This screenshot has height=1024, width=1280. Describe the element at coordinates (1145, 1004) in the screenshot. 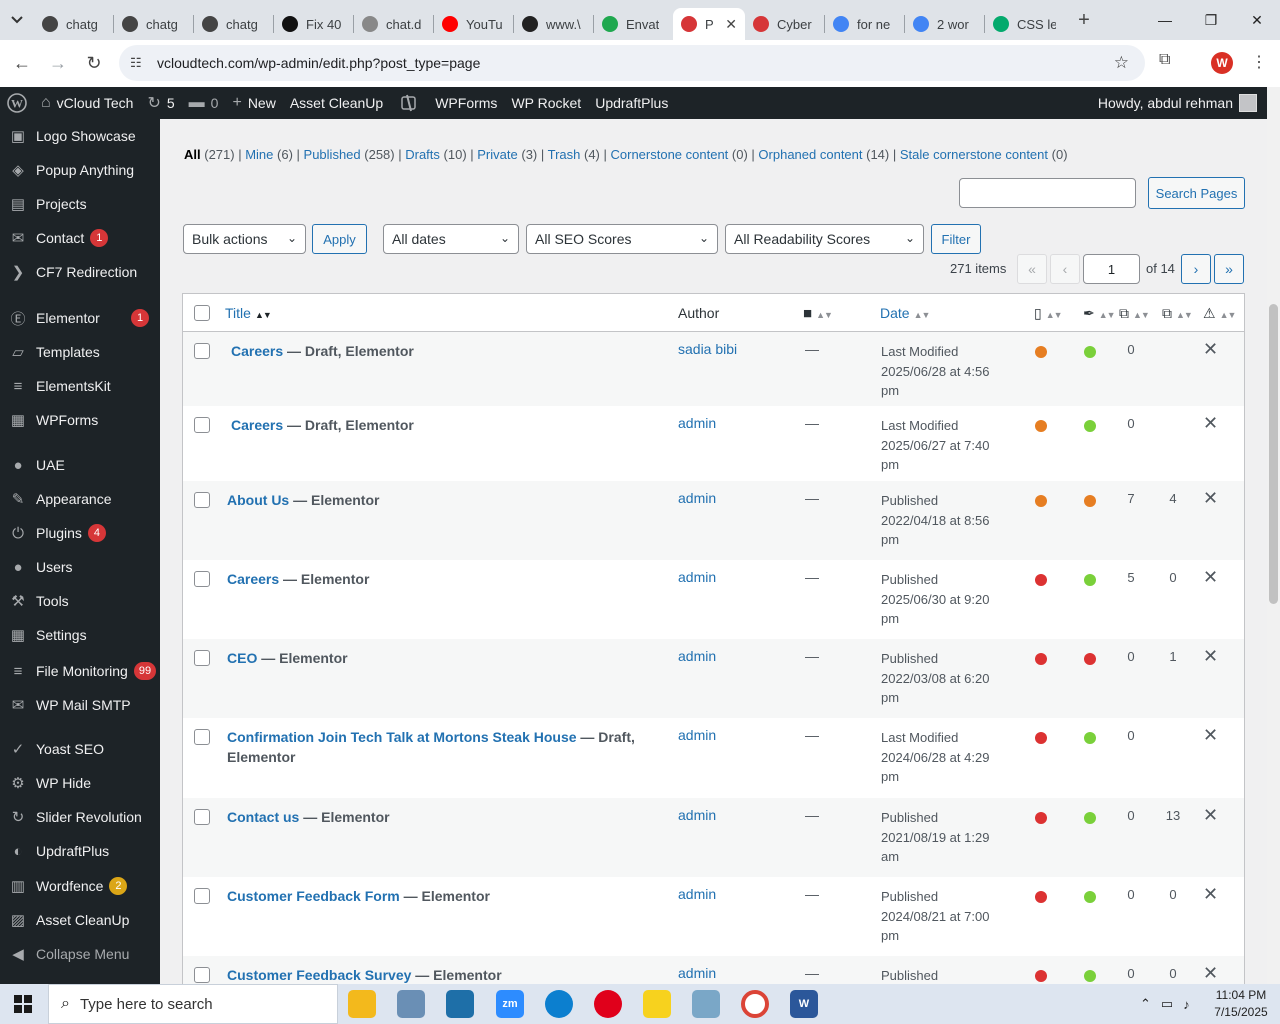

I see `tray-chevron-icon: ⌃` at that location.